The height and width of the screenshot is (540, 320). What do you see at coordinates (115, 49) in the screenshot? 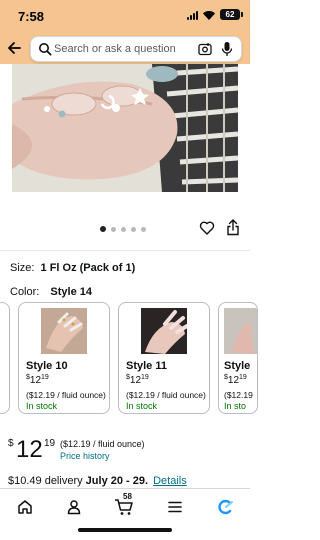
I see `search-input: Search or ask a question` at bounding box center [115, 49].